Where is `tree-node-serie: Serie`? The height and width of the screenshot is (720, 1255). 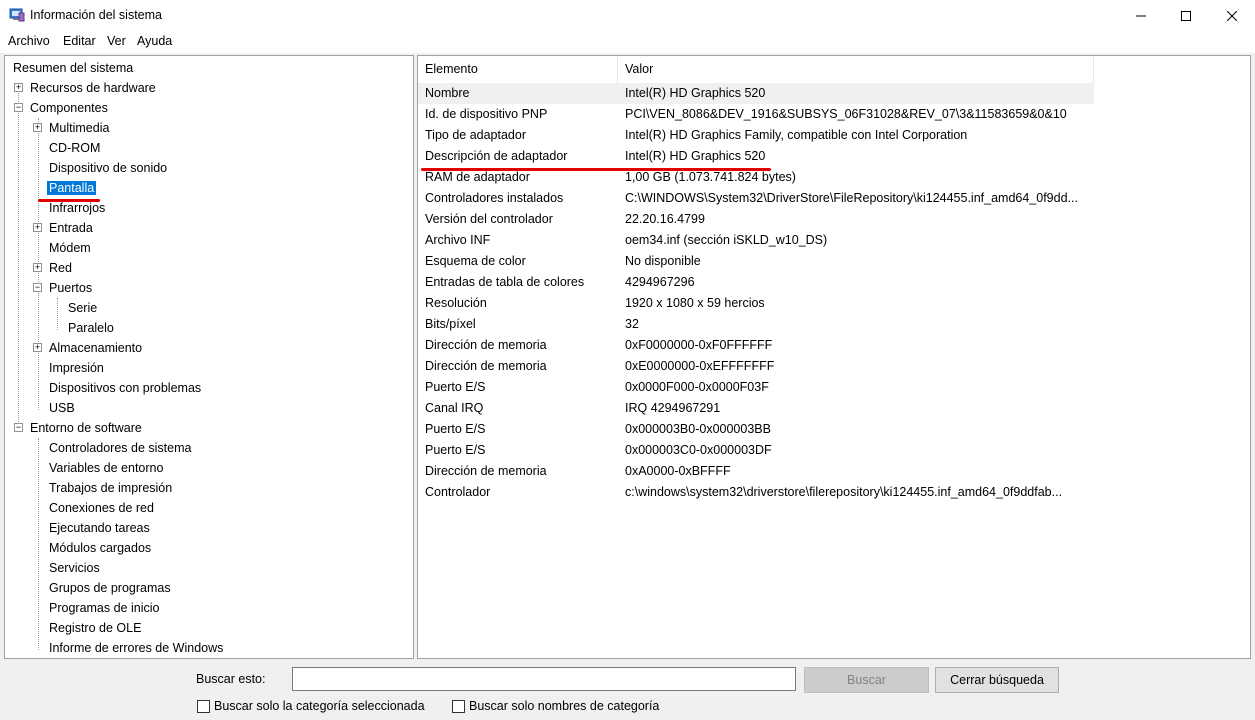
tree-node-serie: Serie is located at coordinates (82, 308).